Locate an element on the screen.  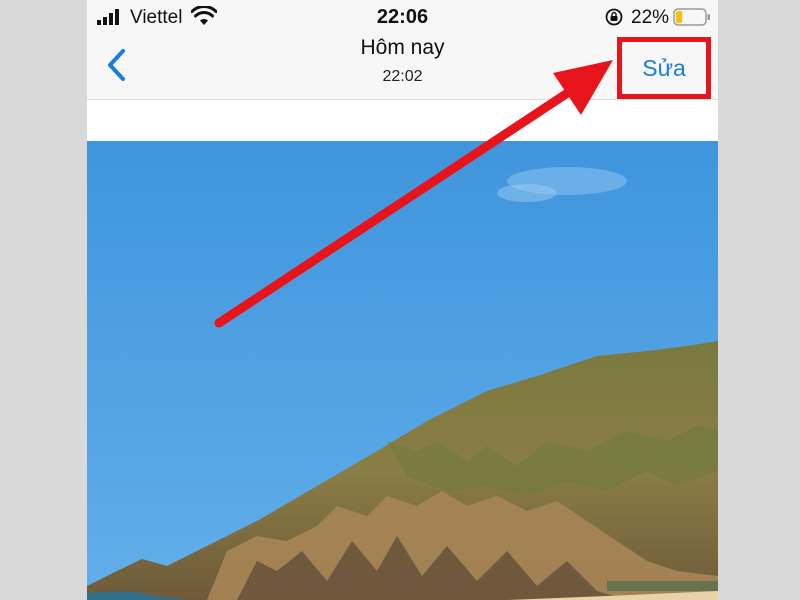
battery-icon is located at coordinates (691, 17).